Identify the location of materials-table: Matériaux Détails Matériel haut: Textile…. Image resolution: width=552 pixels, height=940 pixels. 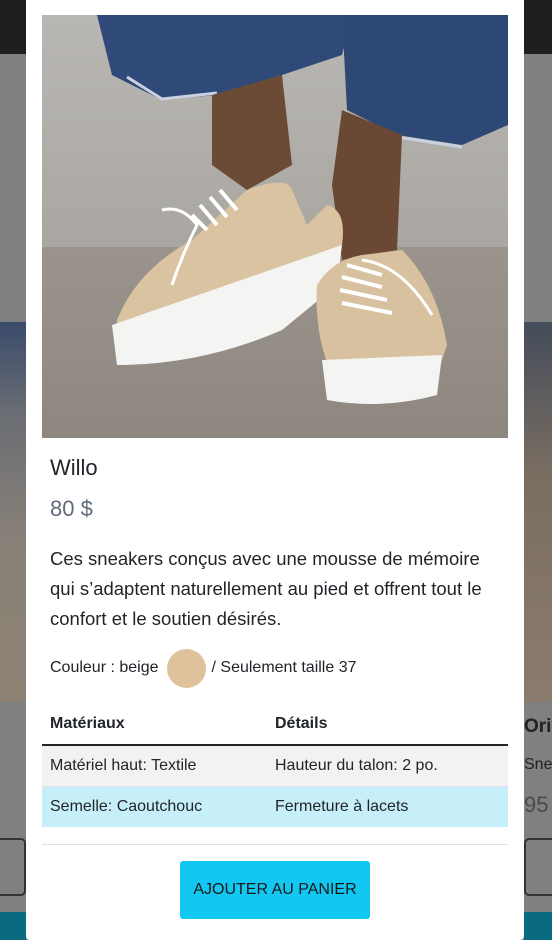
(275, 765).